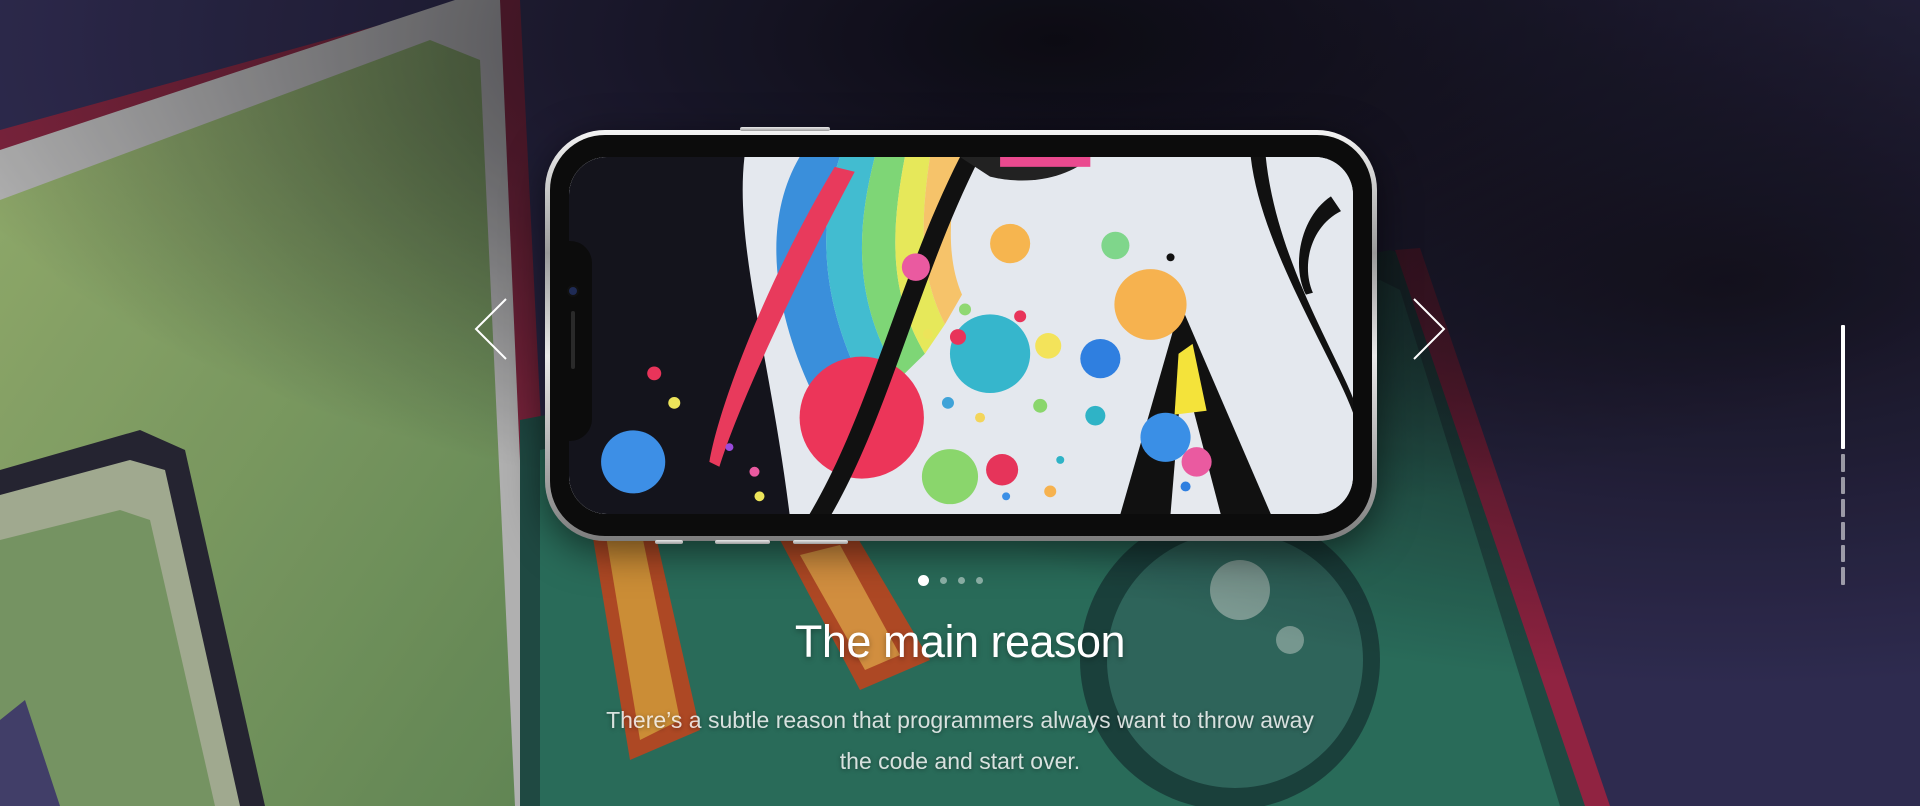 The width and height of the screenshot is (1920, 806). I want to click on vertical-page-indicator, so click(1843, 455).